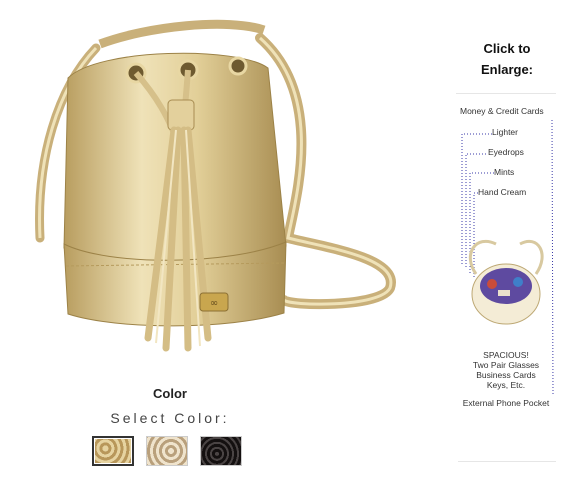 The image size is (581, 478). I want to click on click-to-enlarge-title: Click to Enlarge:, so click(507, 59).